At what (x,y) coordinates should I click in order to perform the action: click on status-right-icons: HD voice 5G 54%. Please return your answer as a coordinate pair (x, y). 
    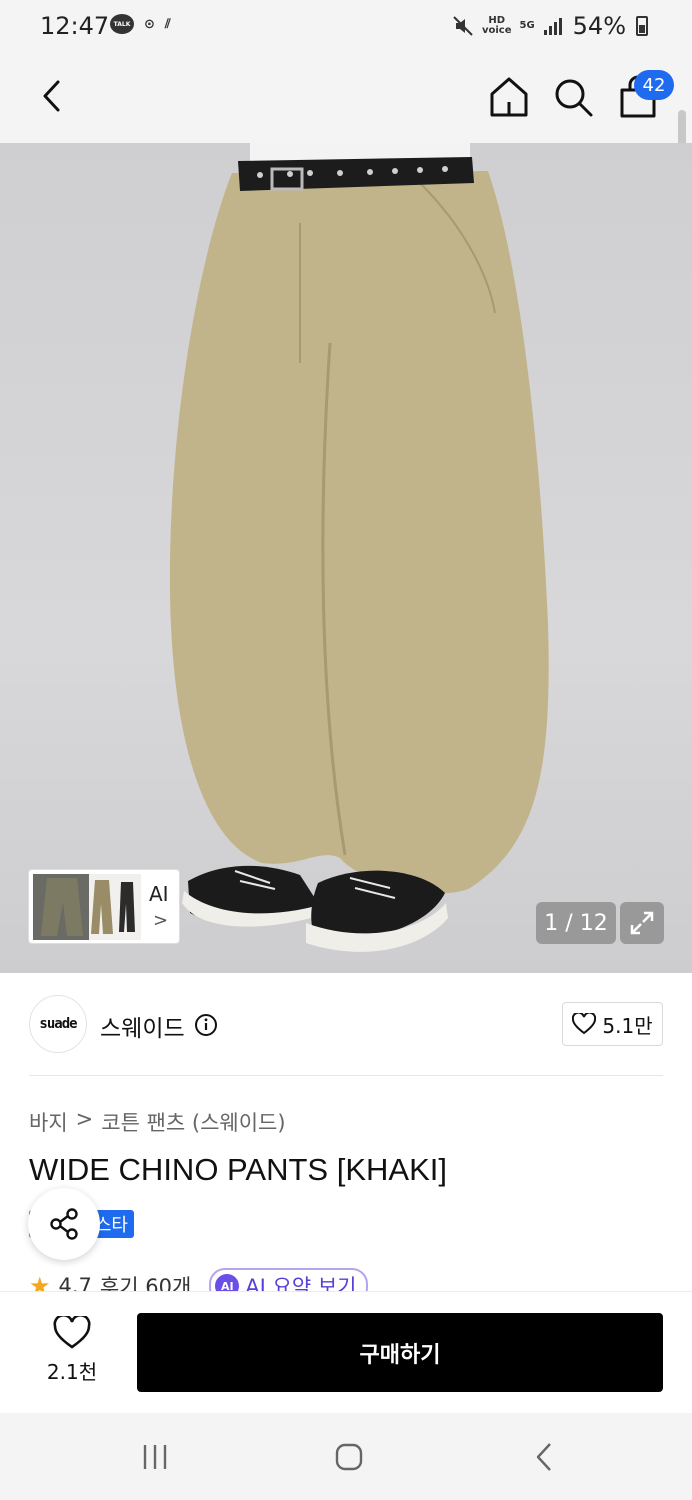
    Looking at the image, I should click on (550, 26).